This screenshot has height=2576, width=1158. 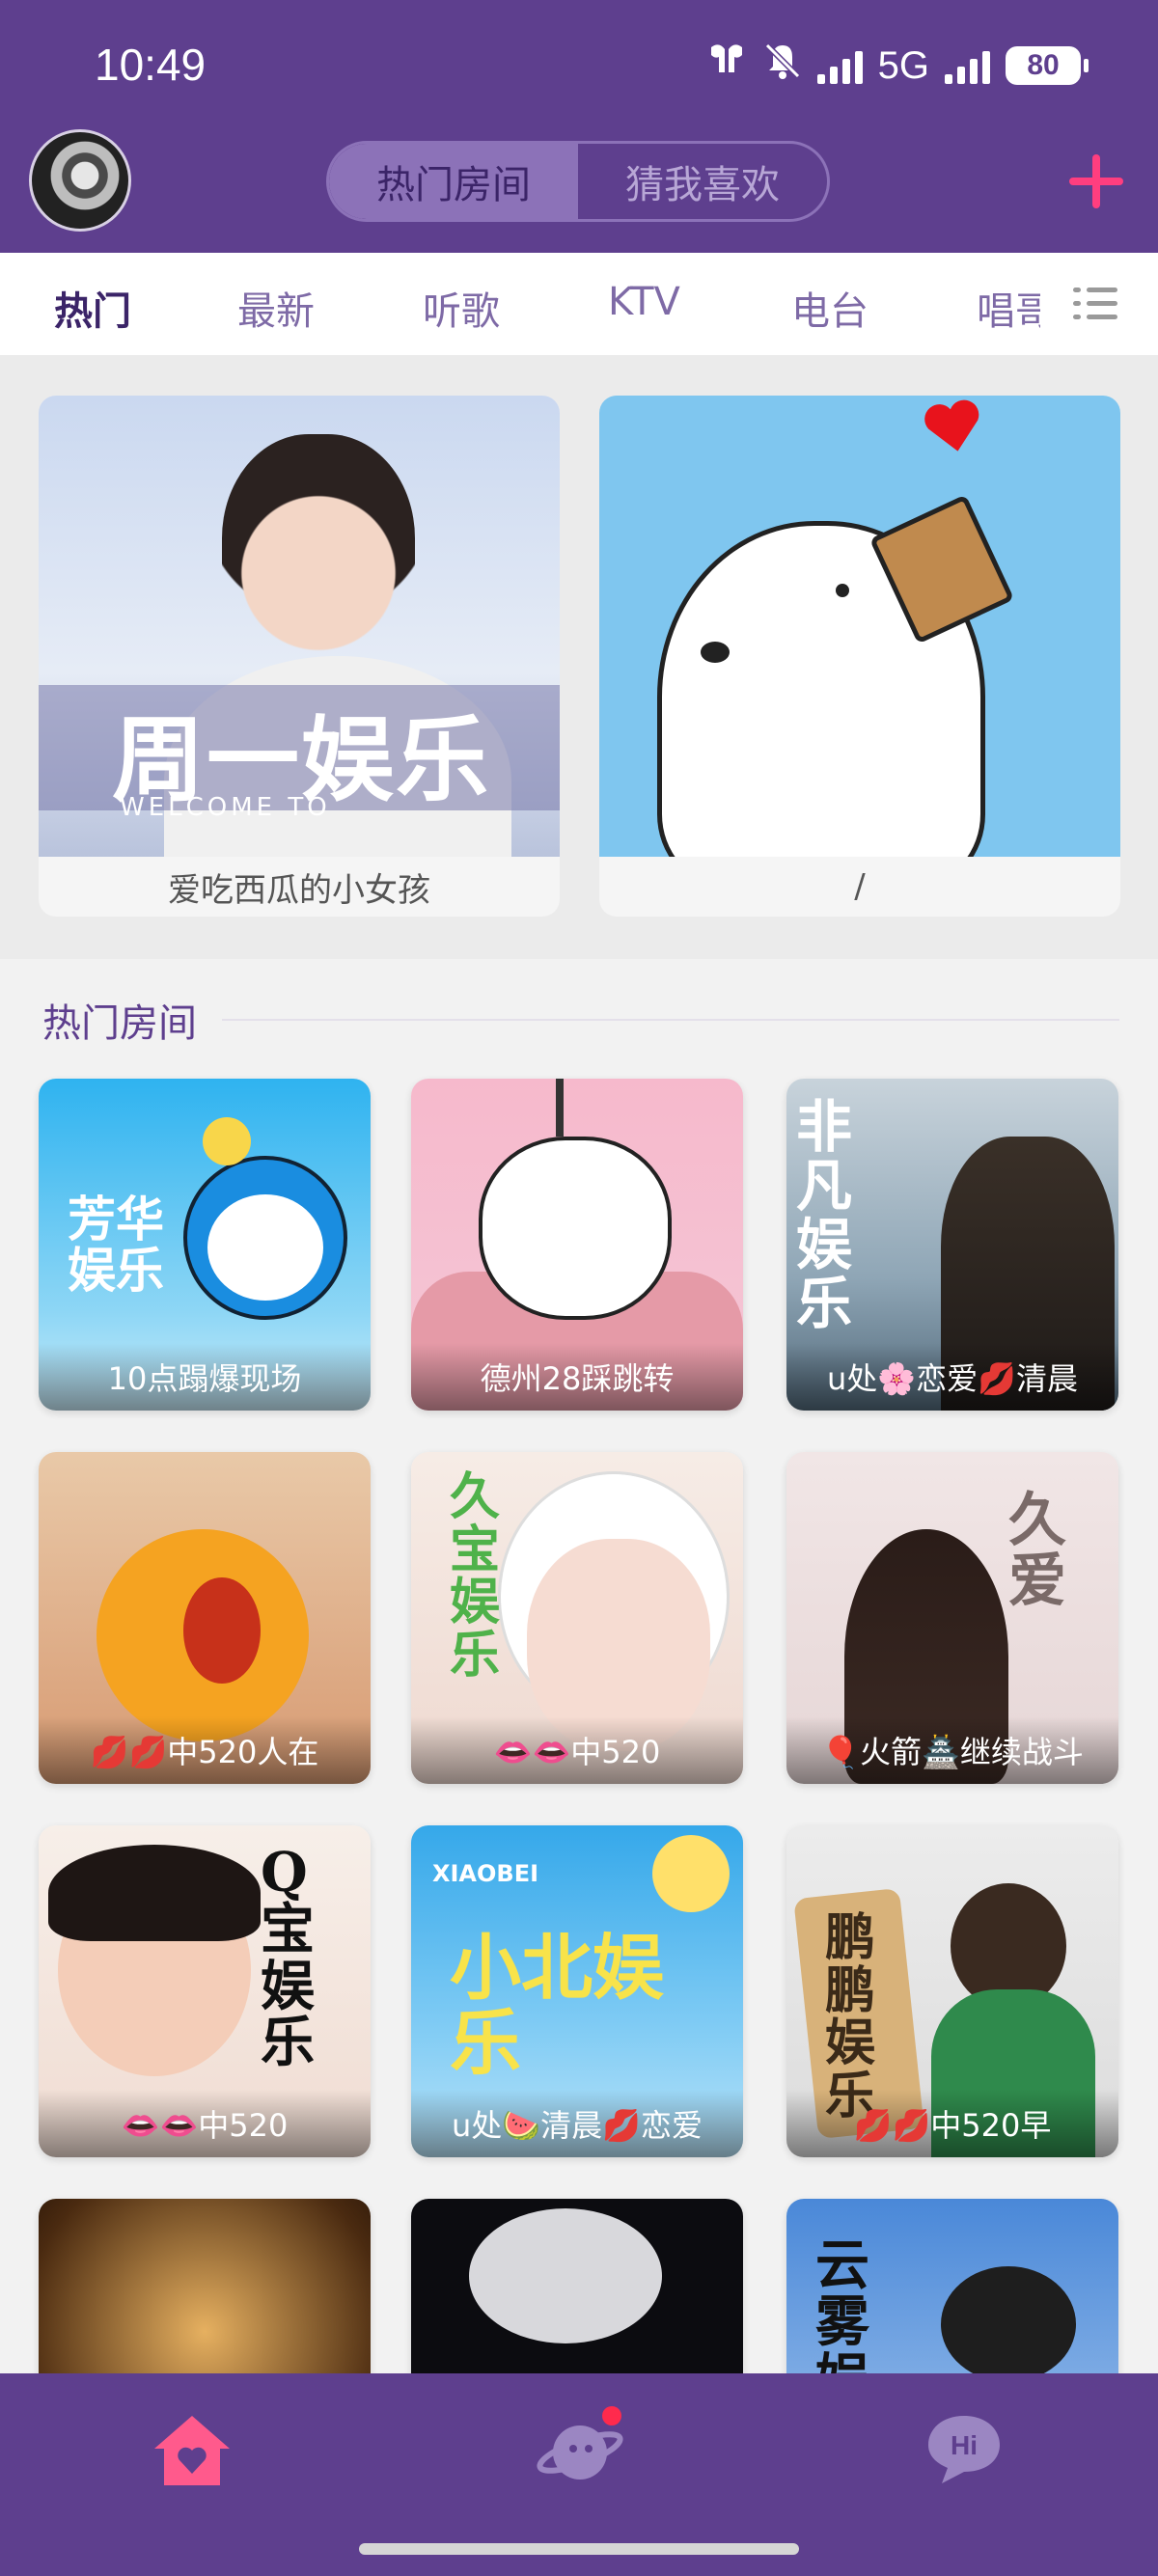 What do you see at coordinates (485, 1874) in the screenshot?
I see `room-art-subtitle: XIAOBEI` at bounding box center [485, 1874].